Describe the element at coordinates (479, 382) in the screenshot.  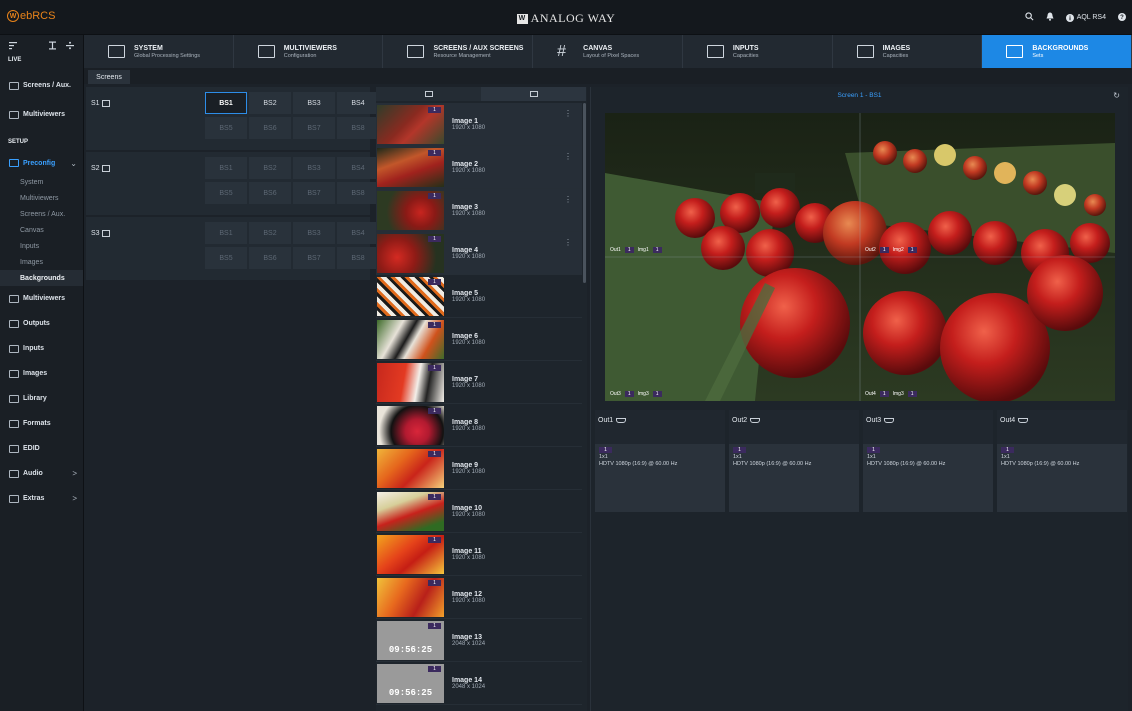
I see `list-item: 1 Image 7 1920 x 1080` at that location.